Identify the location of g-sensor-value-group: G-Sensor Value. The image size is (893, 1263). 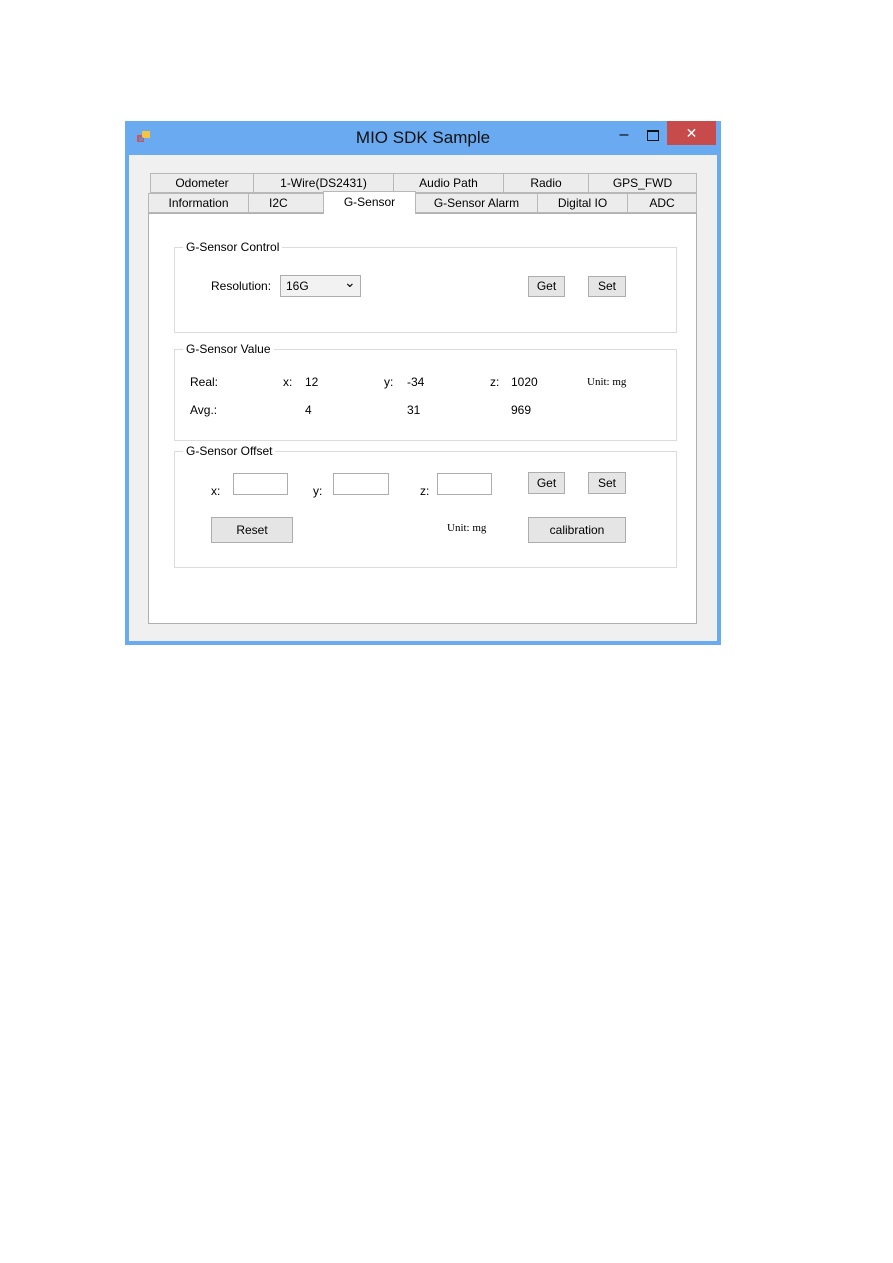
(425, 391).